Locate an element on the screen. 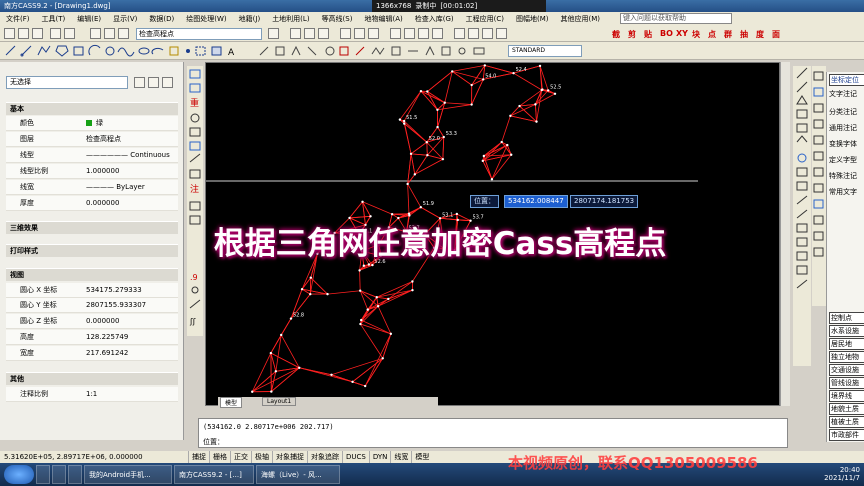  task-cass: 南方CASS9.2 - [...] is located at coordinates (214, 474).